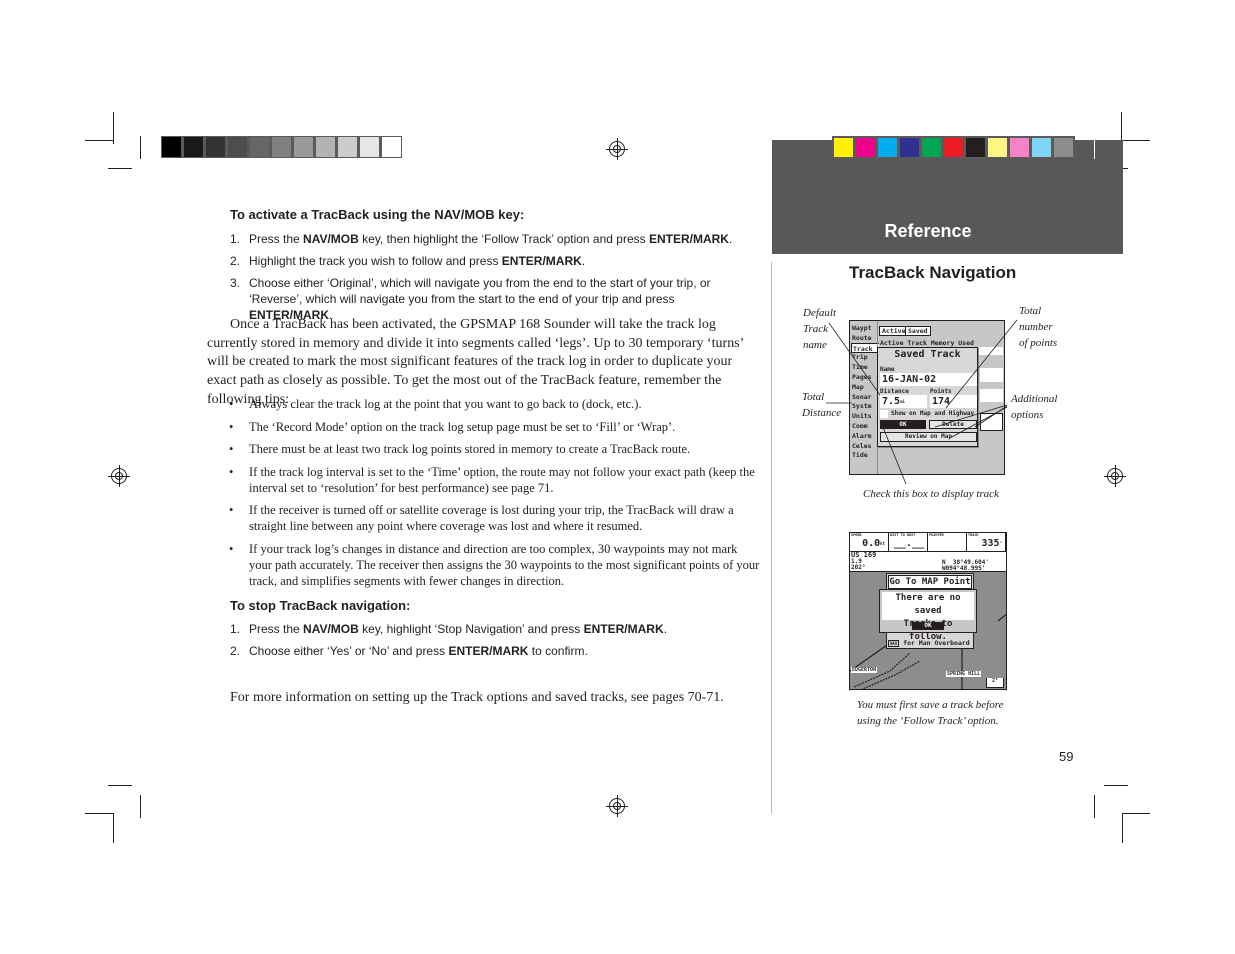  Describe the element at coordinates (894, 643) in the screenshot. I see `nav-key-icon: NAV` at that location.